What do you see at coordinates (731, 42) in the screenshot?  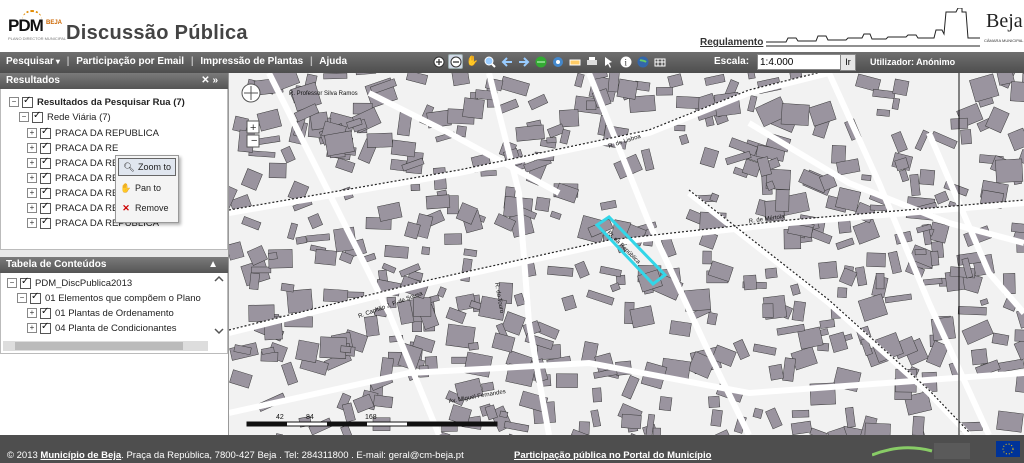 I see `regulamento-link: Regulamento` at bounding box center [731, 42].